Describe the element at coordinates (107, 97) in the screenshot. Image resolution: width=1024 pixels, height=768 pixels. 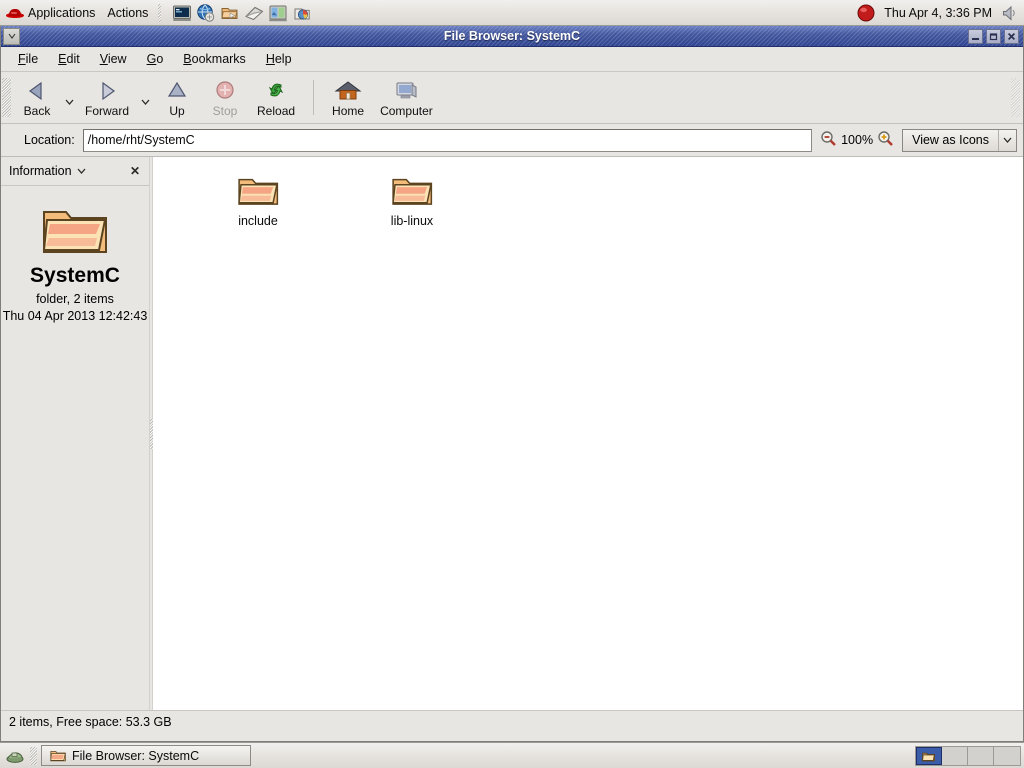
I see `forward-button: Forward` at that location.